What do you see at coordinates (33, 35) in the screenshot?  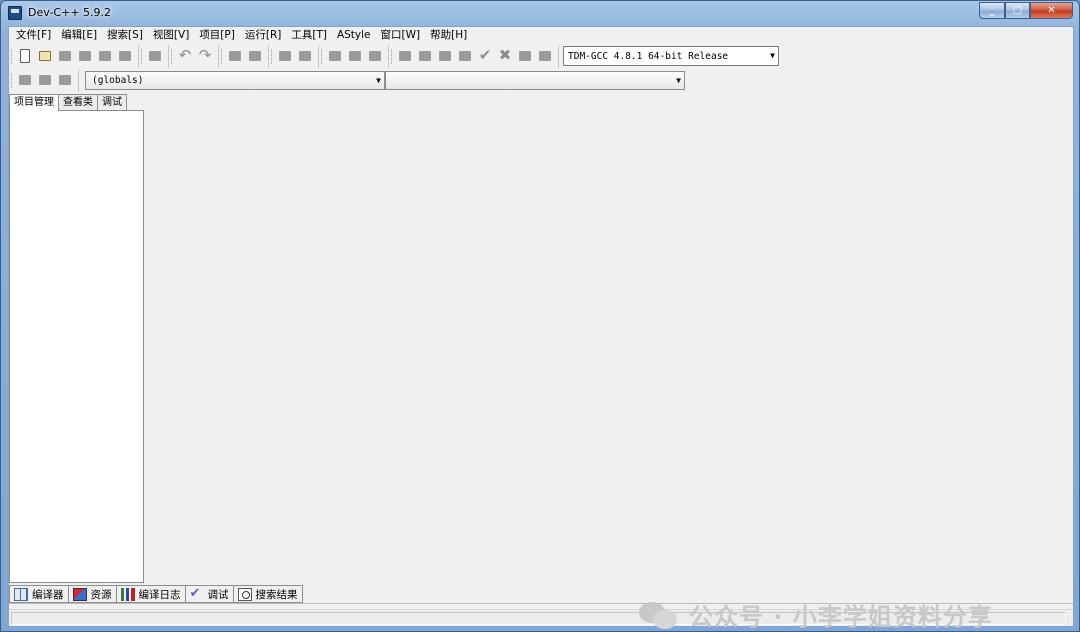 I see `menu-file: 文件[F]` at bounding box center [33, 35].